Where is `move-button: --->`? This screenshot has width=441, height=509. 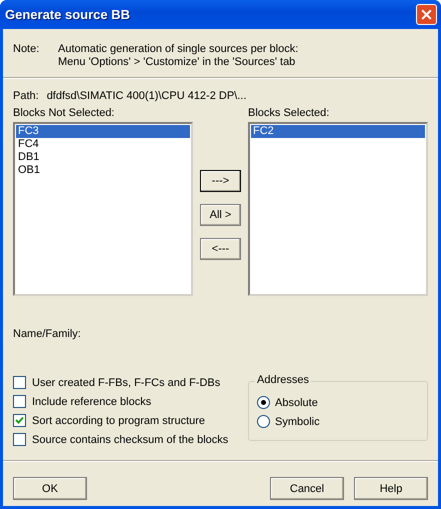
move-button: ---> is located at coordinates (220, 181).